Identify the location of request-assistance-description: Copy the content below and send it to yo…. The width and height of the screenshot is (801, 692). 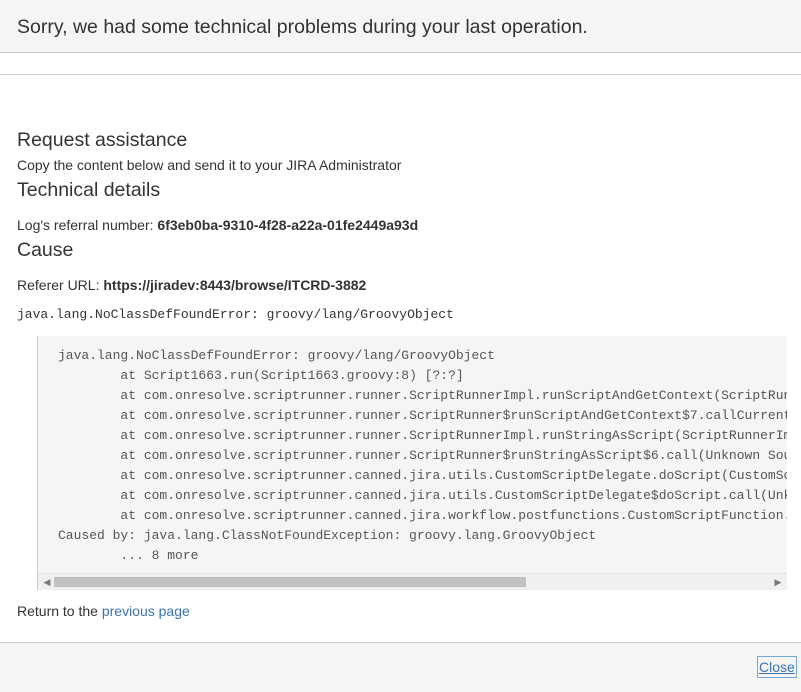
(209, 165).